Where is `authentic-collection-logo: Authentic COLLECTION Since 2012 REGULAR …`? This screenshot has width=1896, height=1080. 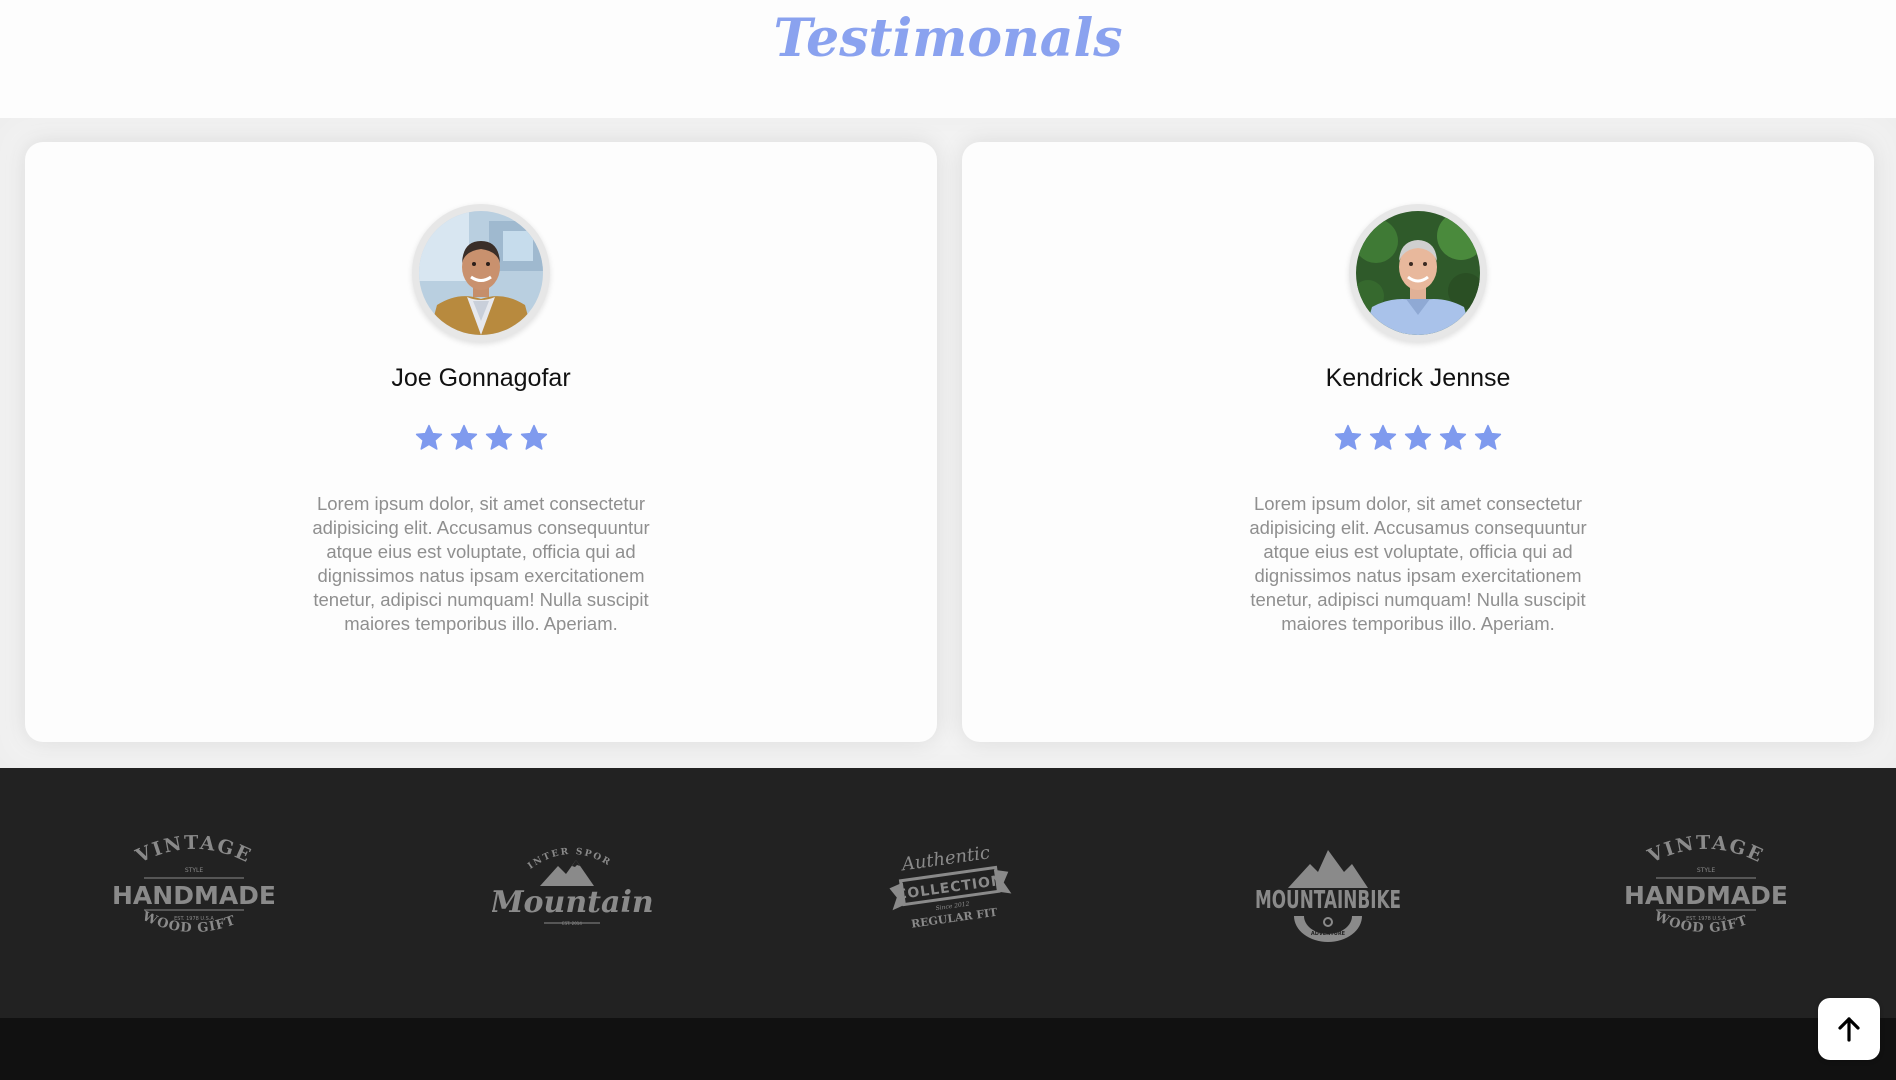
authentic-collection-logo: Authentic COLLECTION Since 2012 REGULAR … is located at coordinates (950, 888).